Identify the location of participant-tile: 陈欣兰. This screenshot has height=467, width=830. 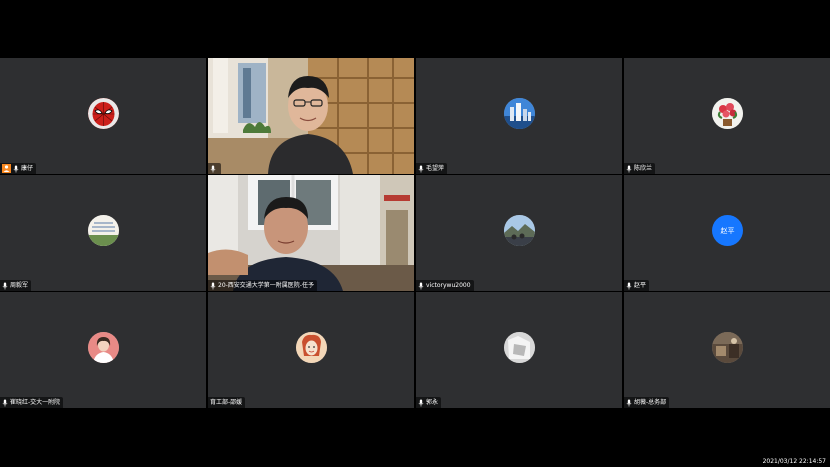
(727, 116).